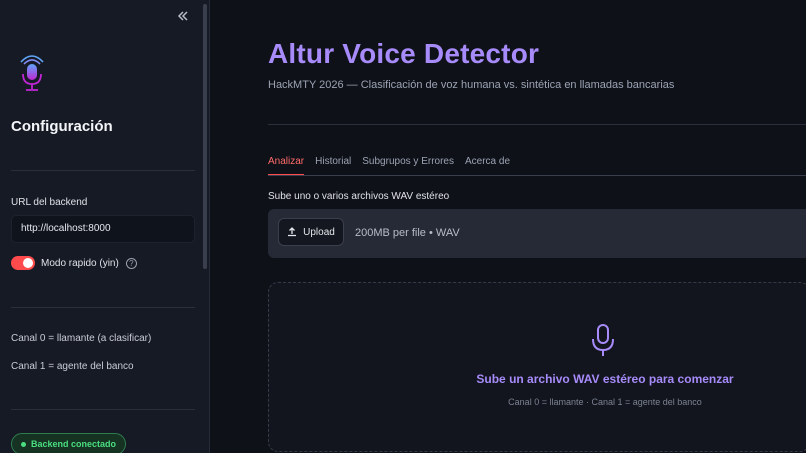 The height and width of the screenshot is (453, 806). I want to click on backend-status-badge: Backend conectado, so click(69, 443).